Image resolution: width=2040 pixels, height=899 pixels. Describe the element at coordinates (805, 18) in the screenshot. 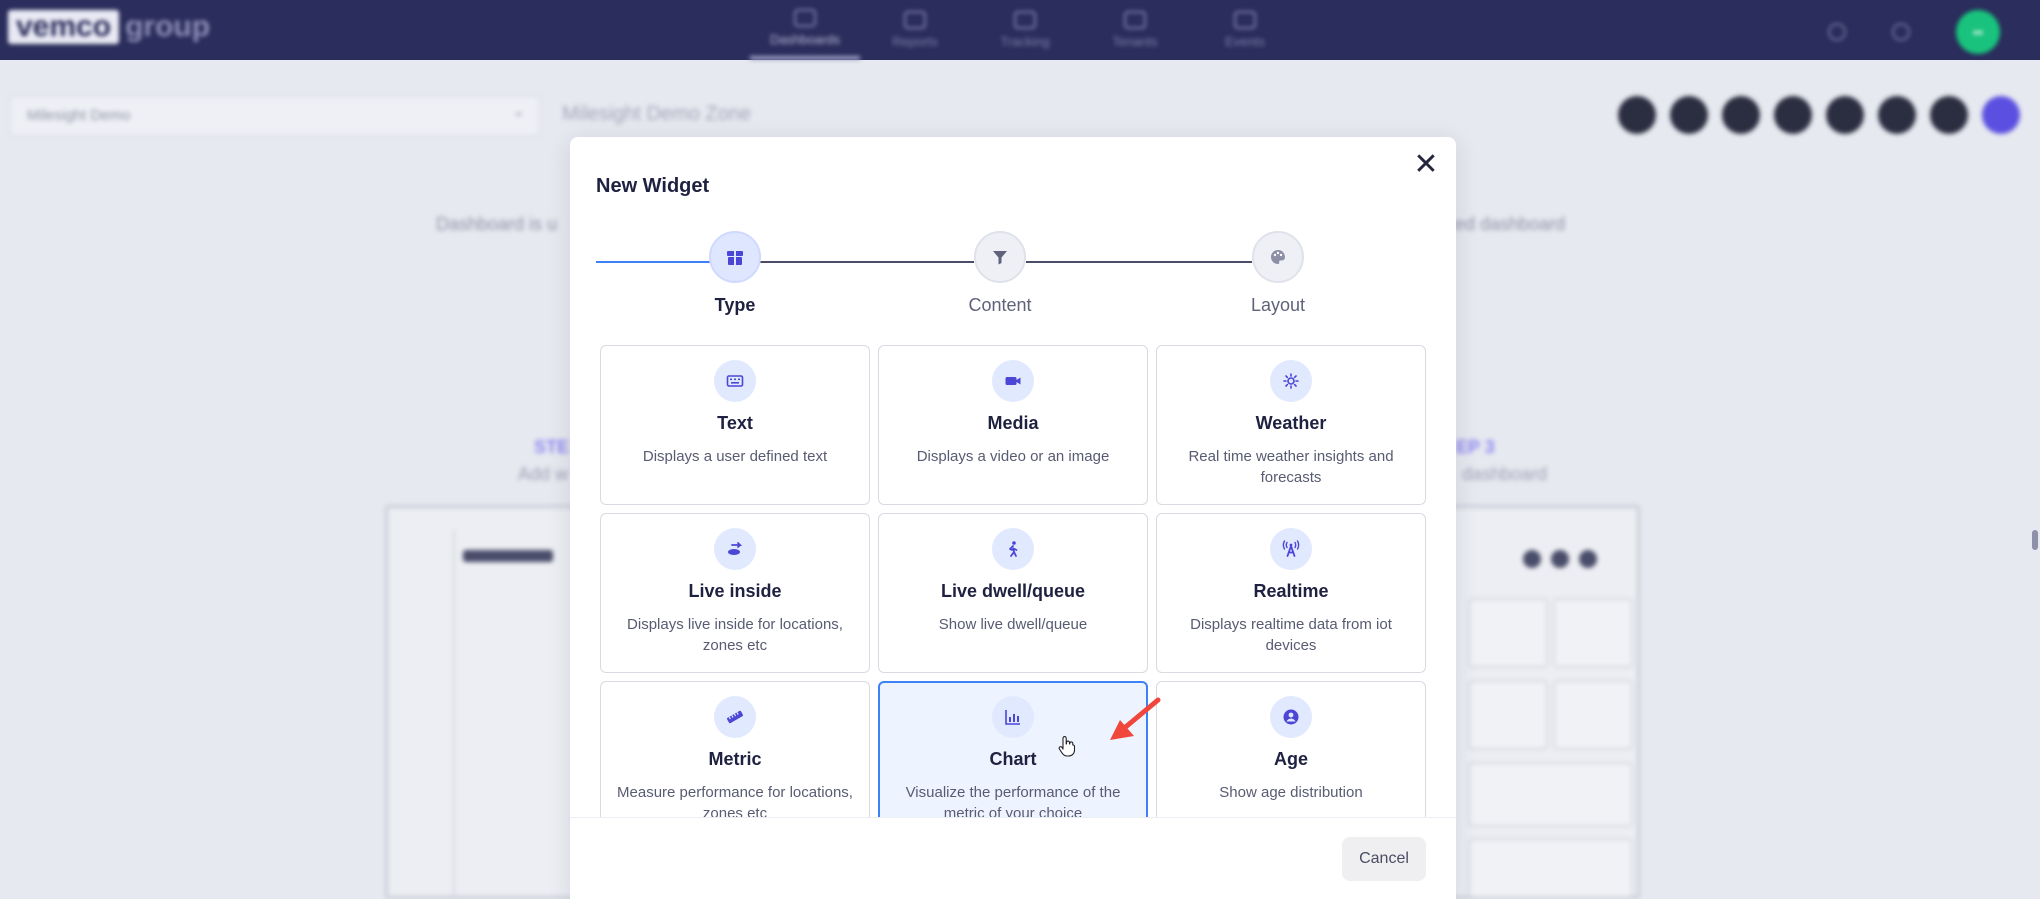

I see `dashboard-icon` at that location.